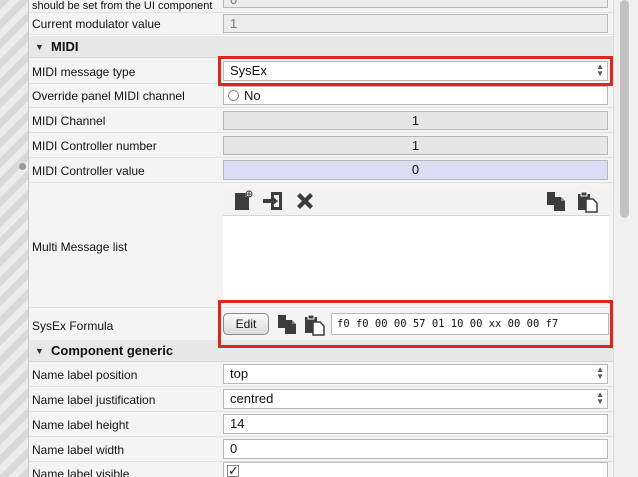 This screenshot has height=477, width=638. What do you see at coordinates (416, 201) in the screenshot?
I see `multi-message-toolbar` at bounding box center [416, 201].